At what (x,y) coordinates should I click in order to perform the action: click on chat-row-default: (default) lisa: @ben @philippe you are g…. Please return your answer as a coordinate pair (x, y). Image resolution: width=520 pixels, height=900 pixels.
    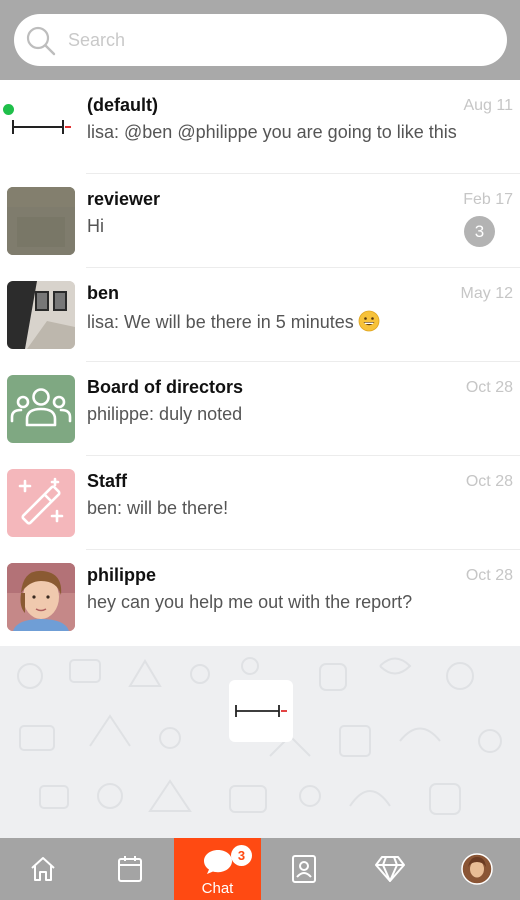
    Looking at the image, I should click on (260, 127).